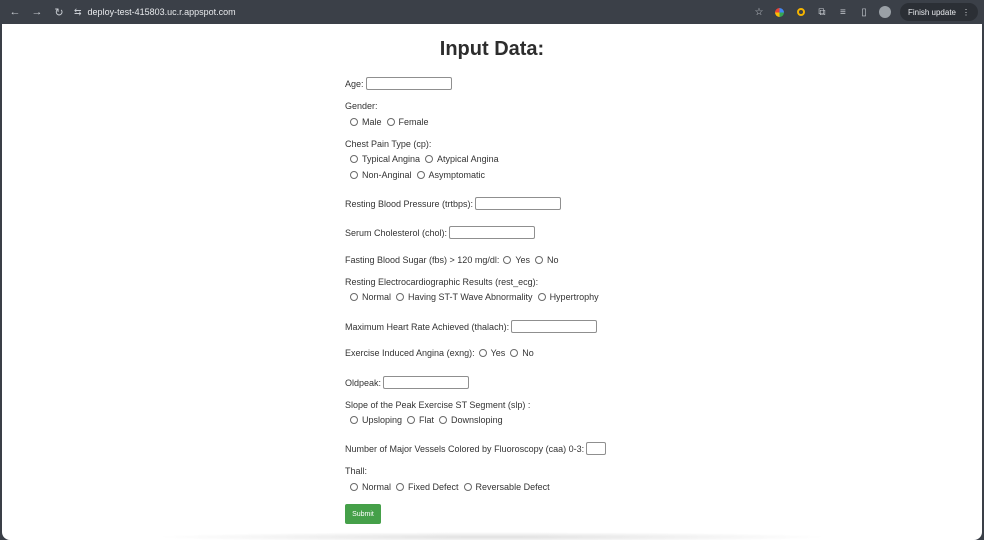 This screenshot has height=540, width=984. I want to click on gender-female-option: Female, so click(407, 122).